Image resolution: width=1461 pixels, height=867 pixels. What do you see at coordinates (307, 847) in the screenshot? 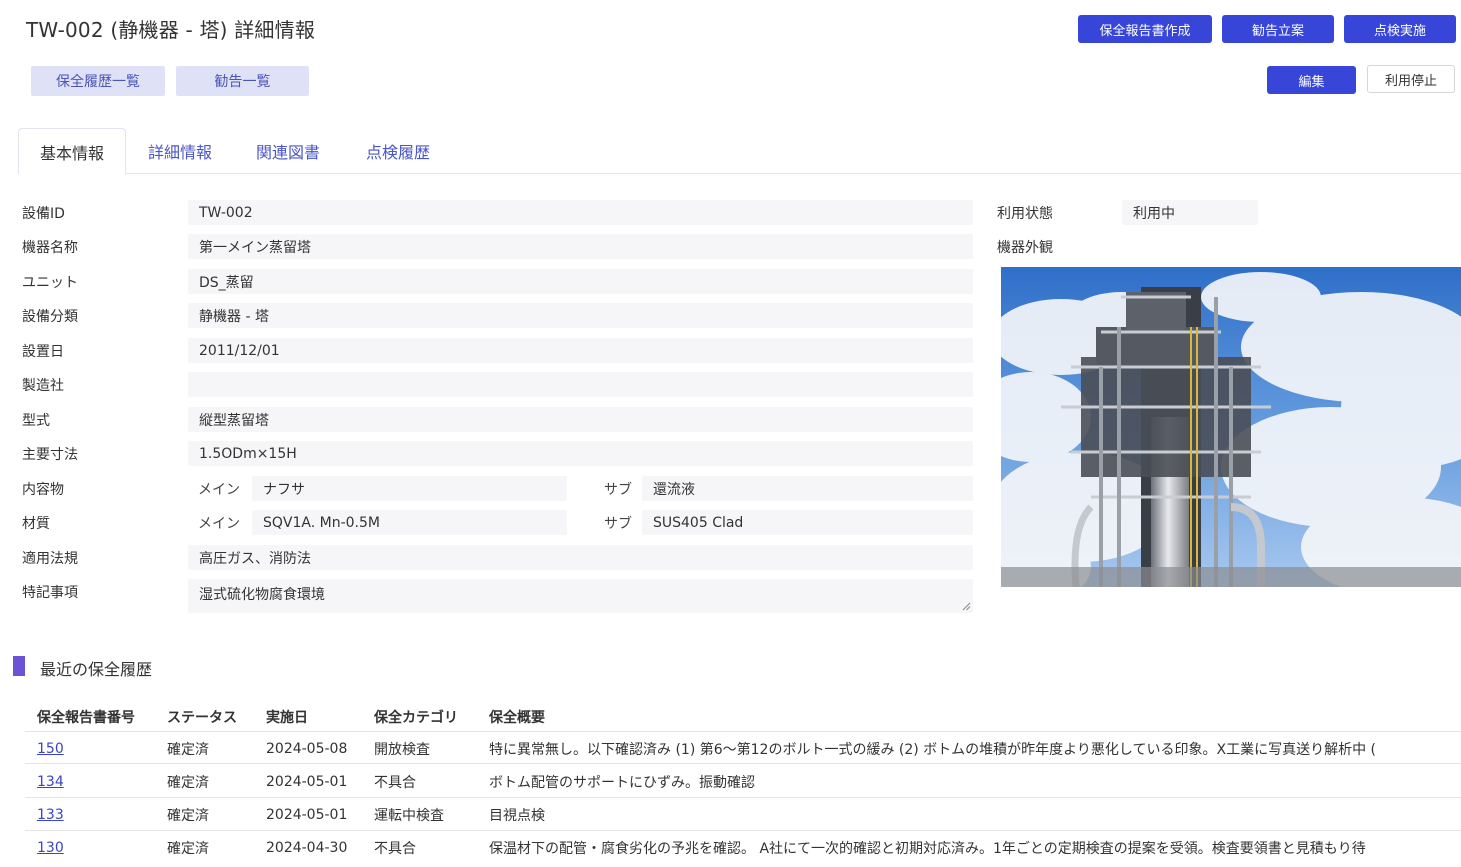
I see `row-date: 2024-04-30` at bounding box center [307, 847].